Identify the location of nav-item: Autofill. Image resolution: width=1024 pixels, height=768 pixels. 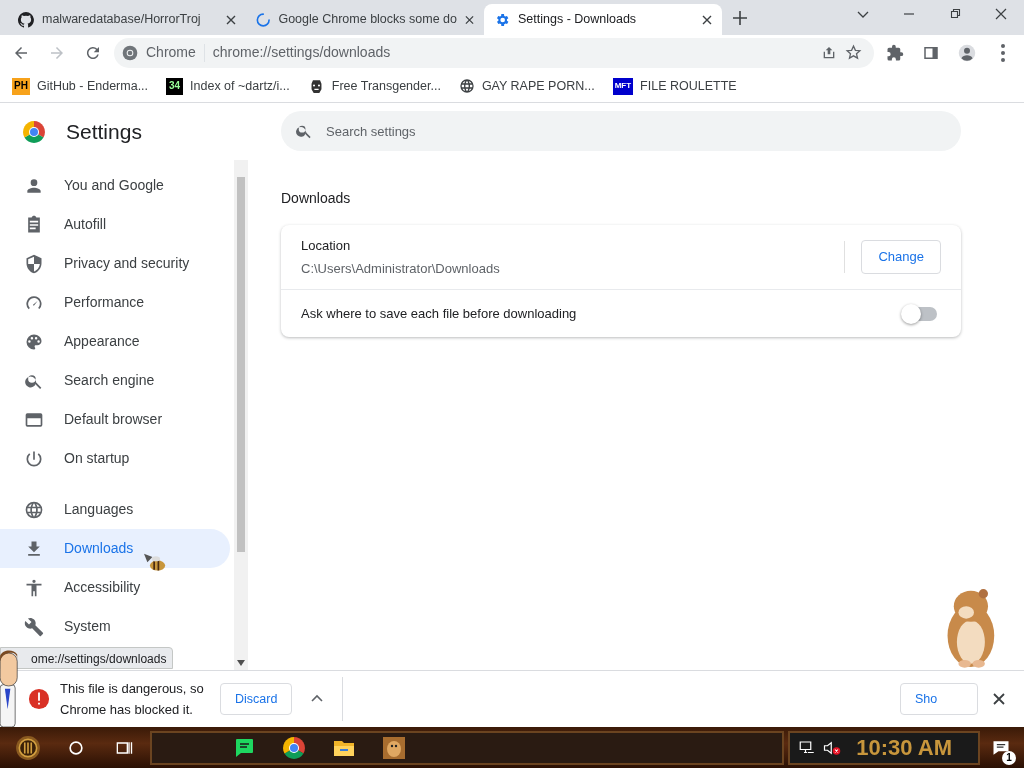
(115, 224).